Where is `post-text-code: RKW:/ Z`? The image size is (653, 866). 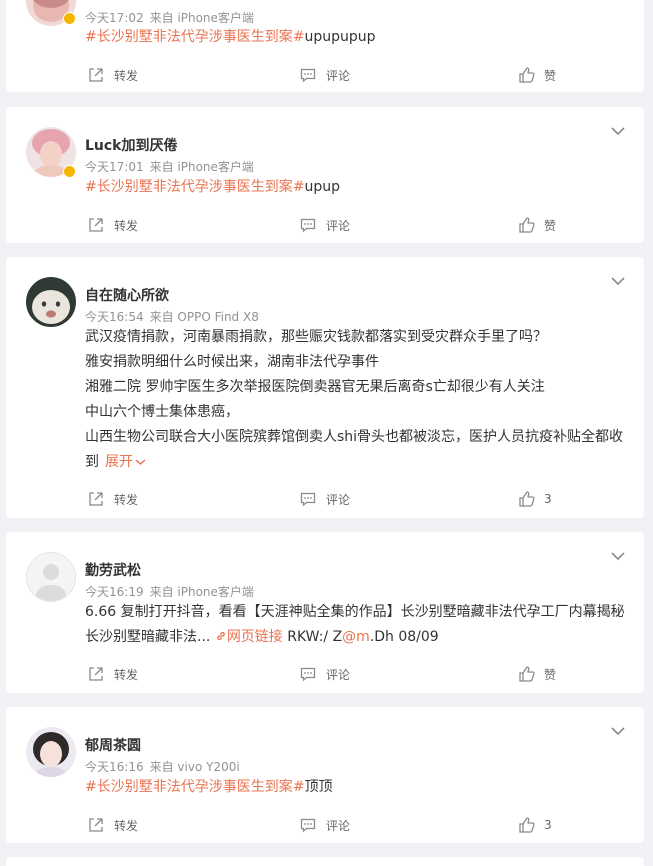
post-text-code: RKW:/ Z is located at coordinates (315, 637).